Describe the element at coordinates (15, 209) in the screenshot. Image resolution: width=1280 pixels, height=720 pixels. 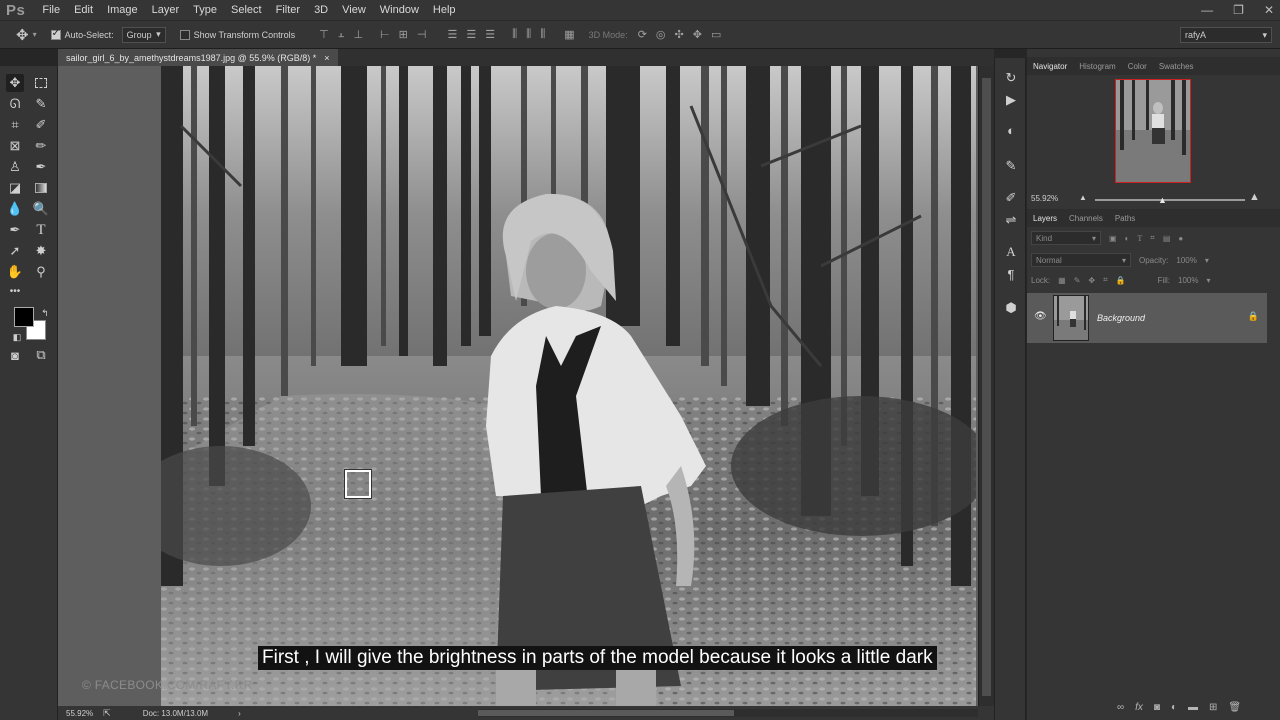
I see `blur-icon: 💧` at that location.